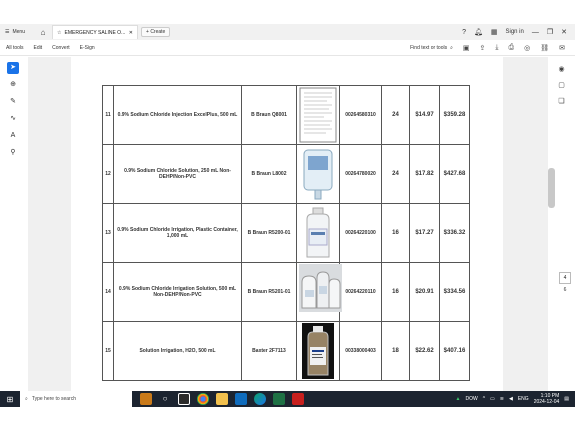 This screenshot has height=431, width=575. What do you see at coordinates (360, 233) in the screenshot?
I see `ndc-code: 00264220100` at bounding box center [360, 233].